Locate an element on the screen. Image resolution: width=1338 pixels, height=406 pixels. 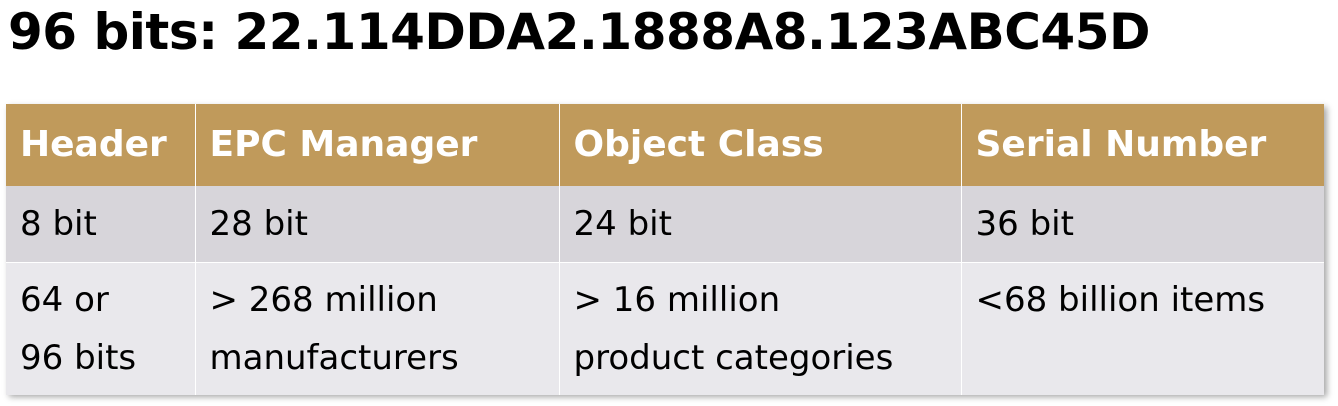
column-header-epc-manager: EPC Manager is located at coordinates (377, 145).